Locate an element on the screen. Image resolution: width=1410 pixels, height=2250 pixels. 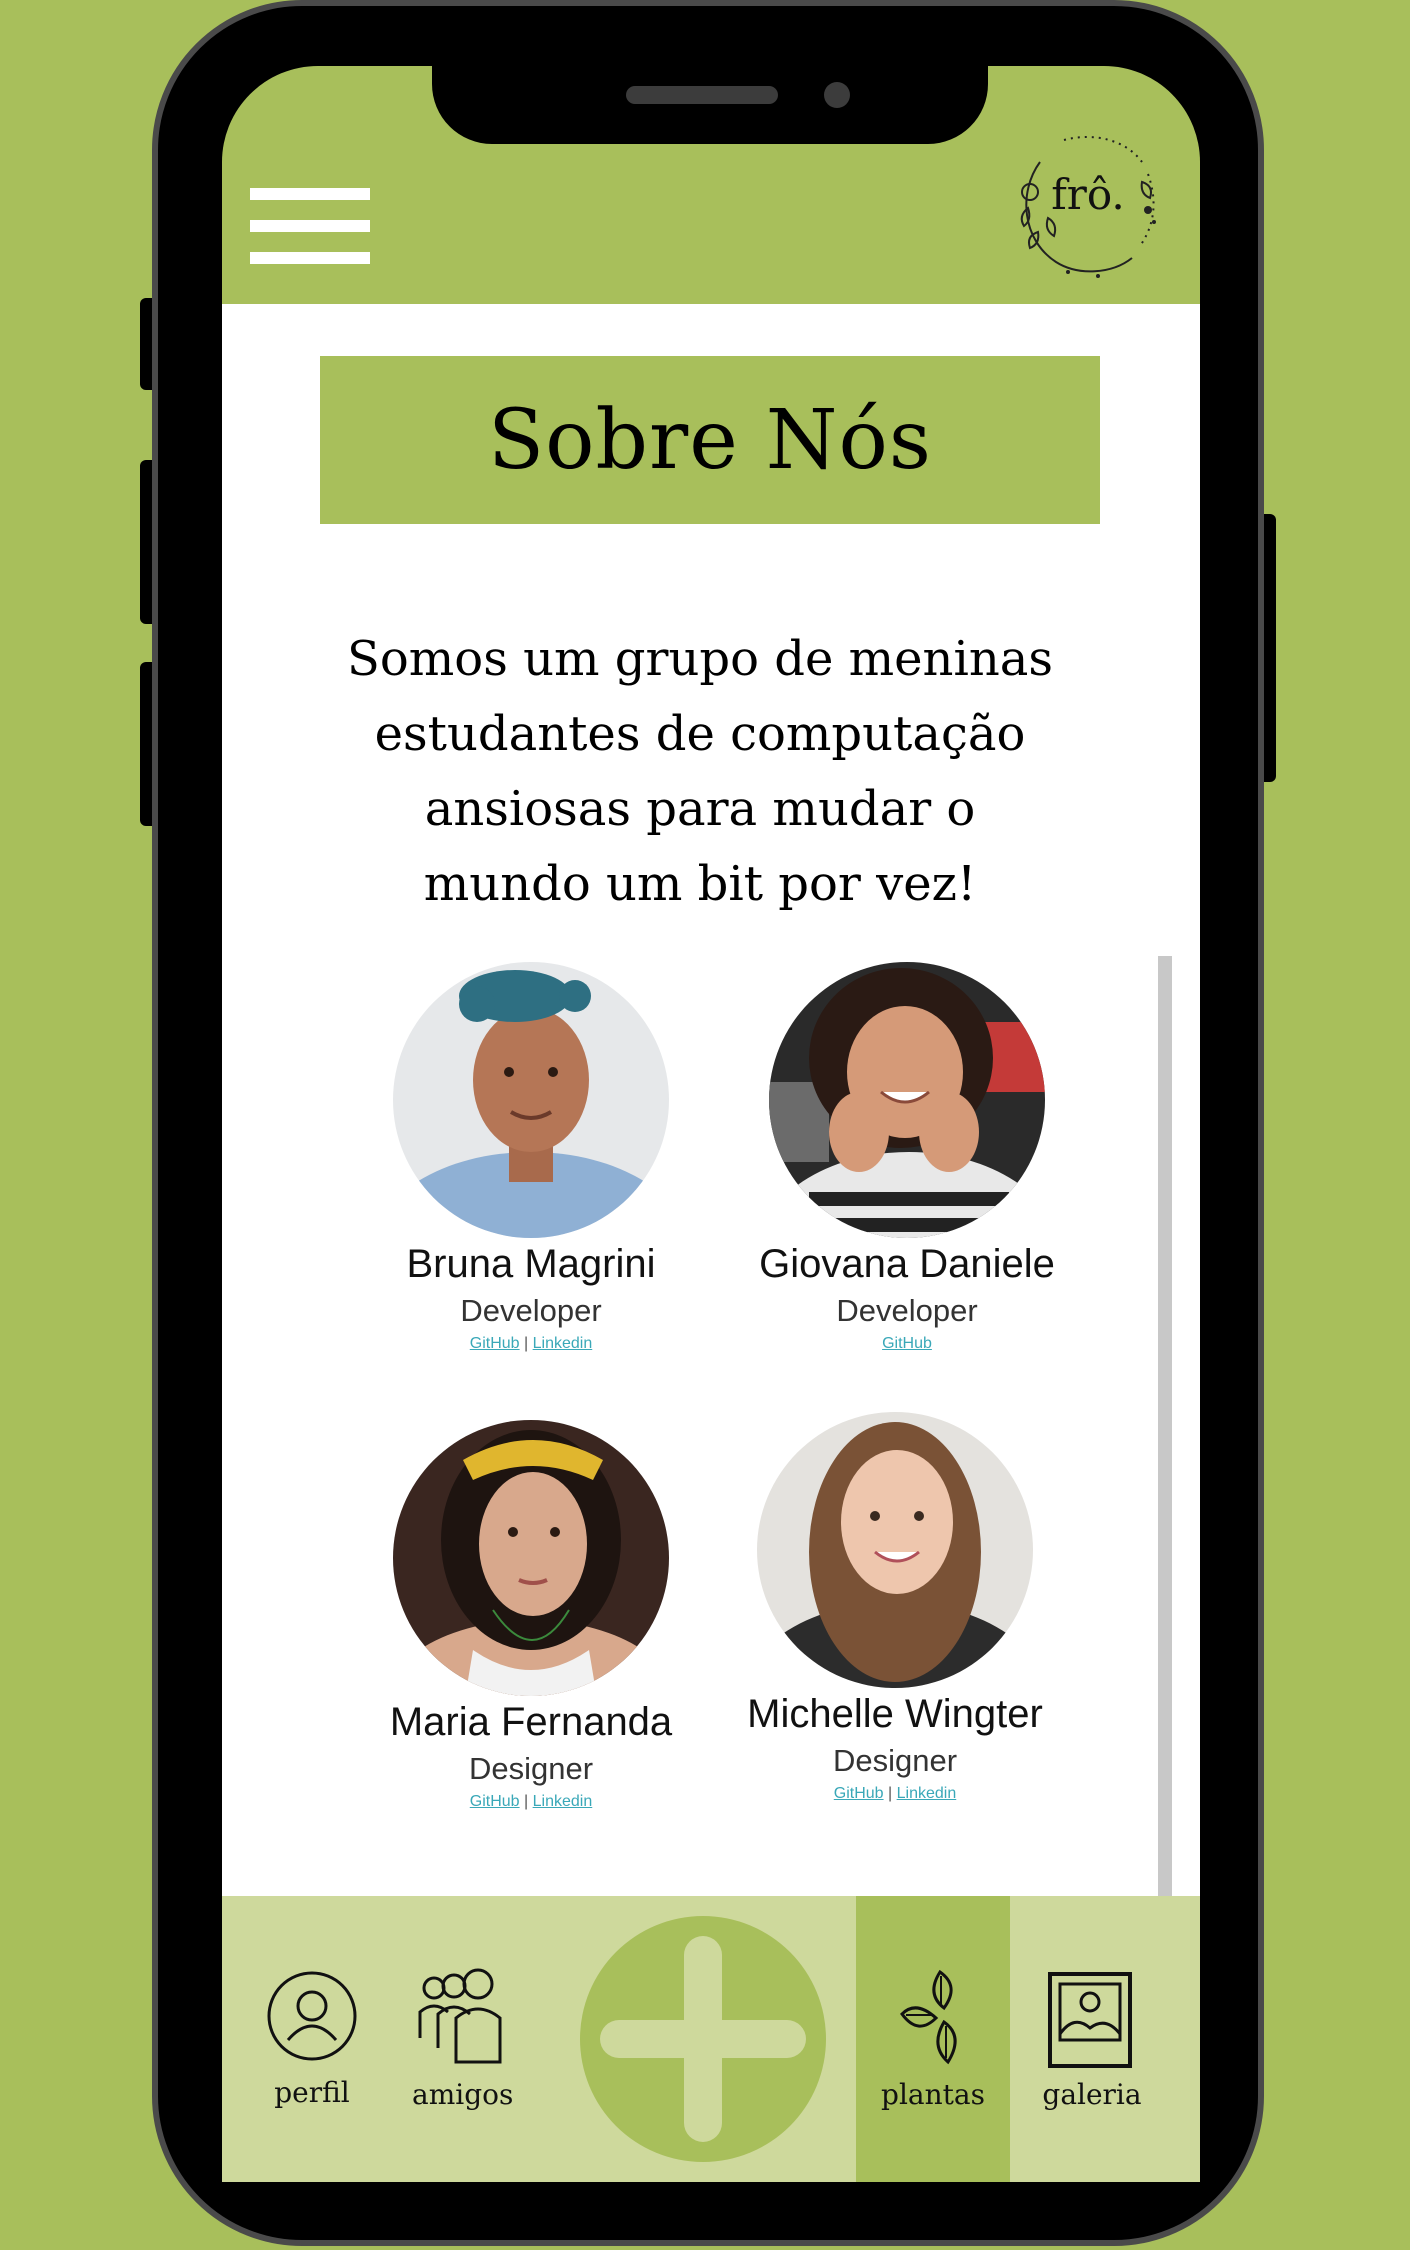
user-profile-icon is located at coordinates (312, 2016).